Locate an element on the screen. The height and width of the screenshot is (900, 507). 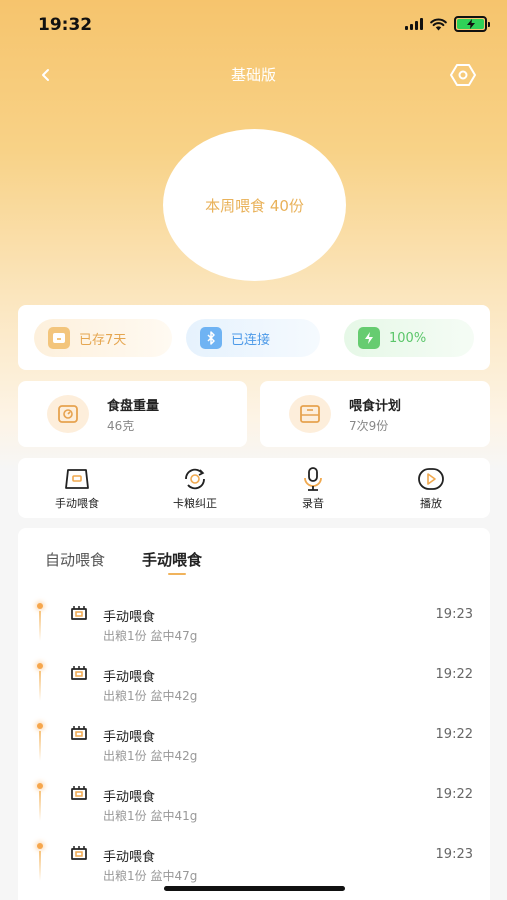
weekly-feeding-summary: 本周喂食 40份 is located at coordinates (254, 205).